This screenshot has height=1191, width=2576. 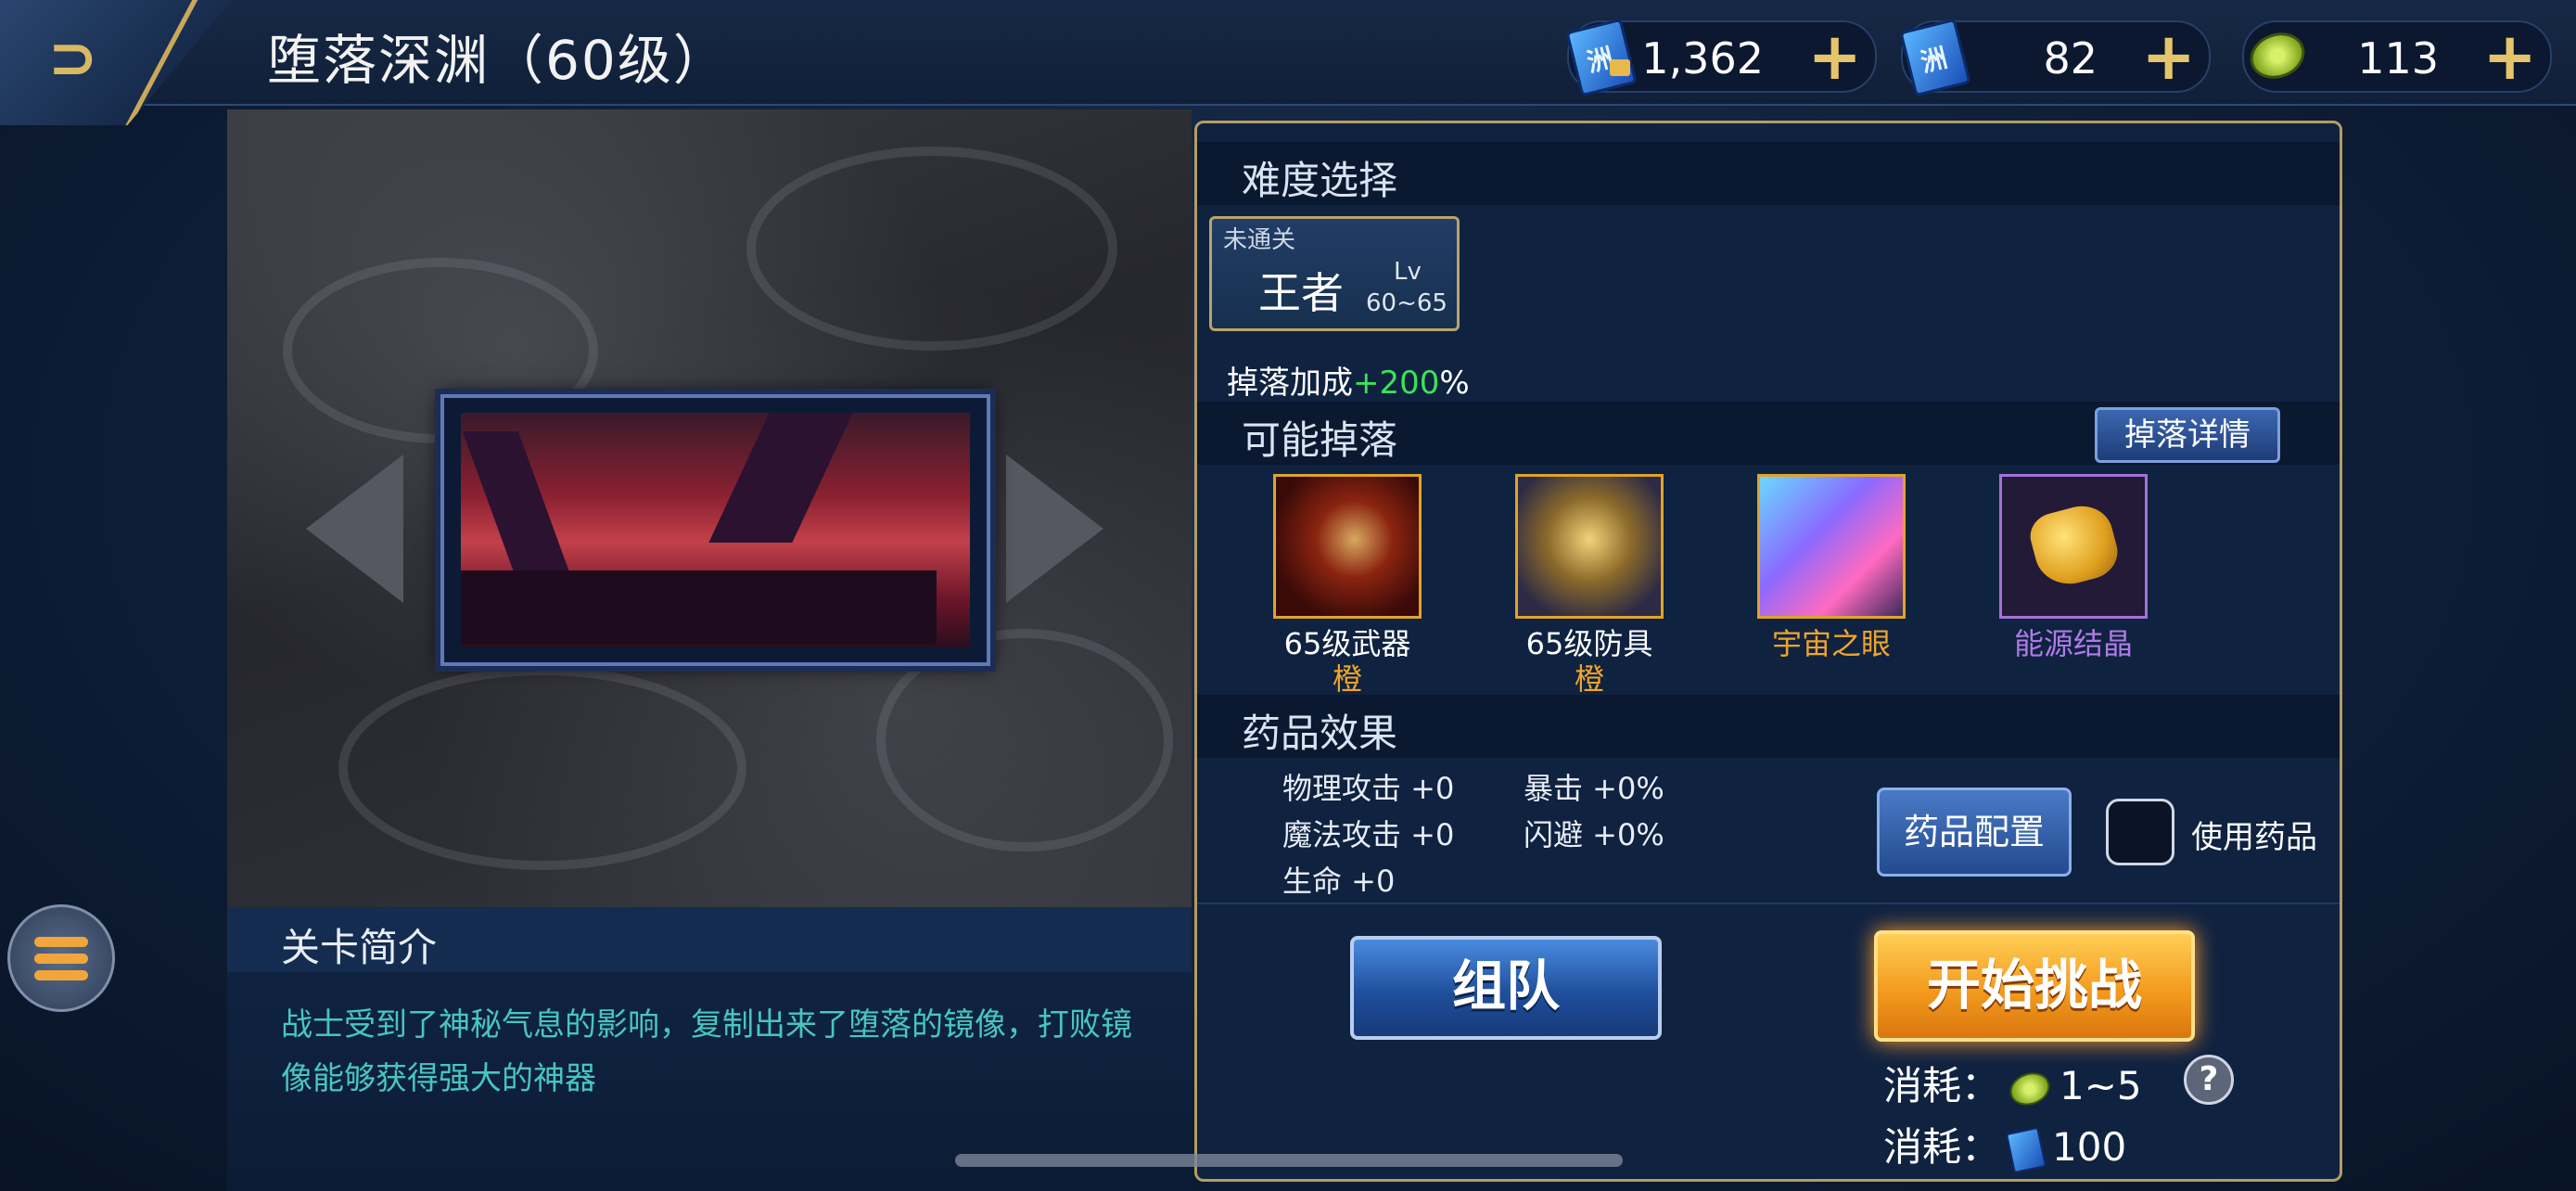 What do you see at coordinates (1702, 58) in the screenshot?
I see `currency-value: 1,362` at bounding box center [1702, 58].